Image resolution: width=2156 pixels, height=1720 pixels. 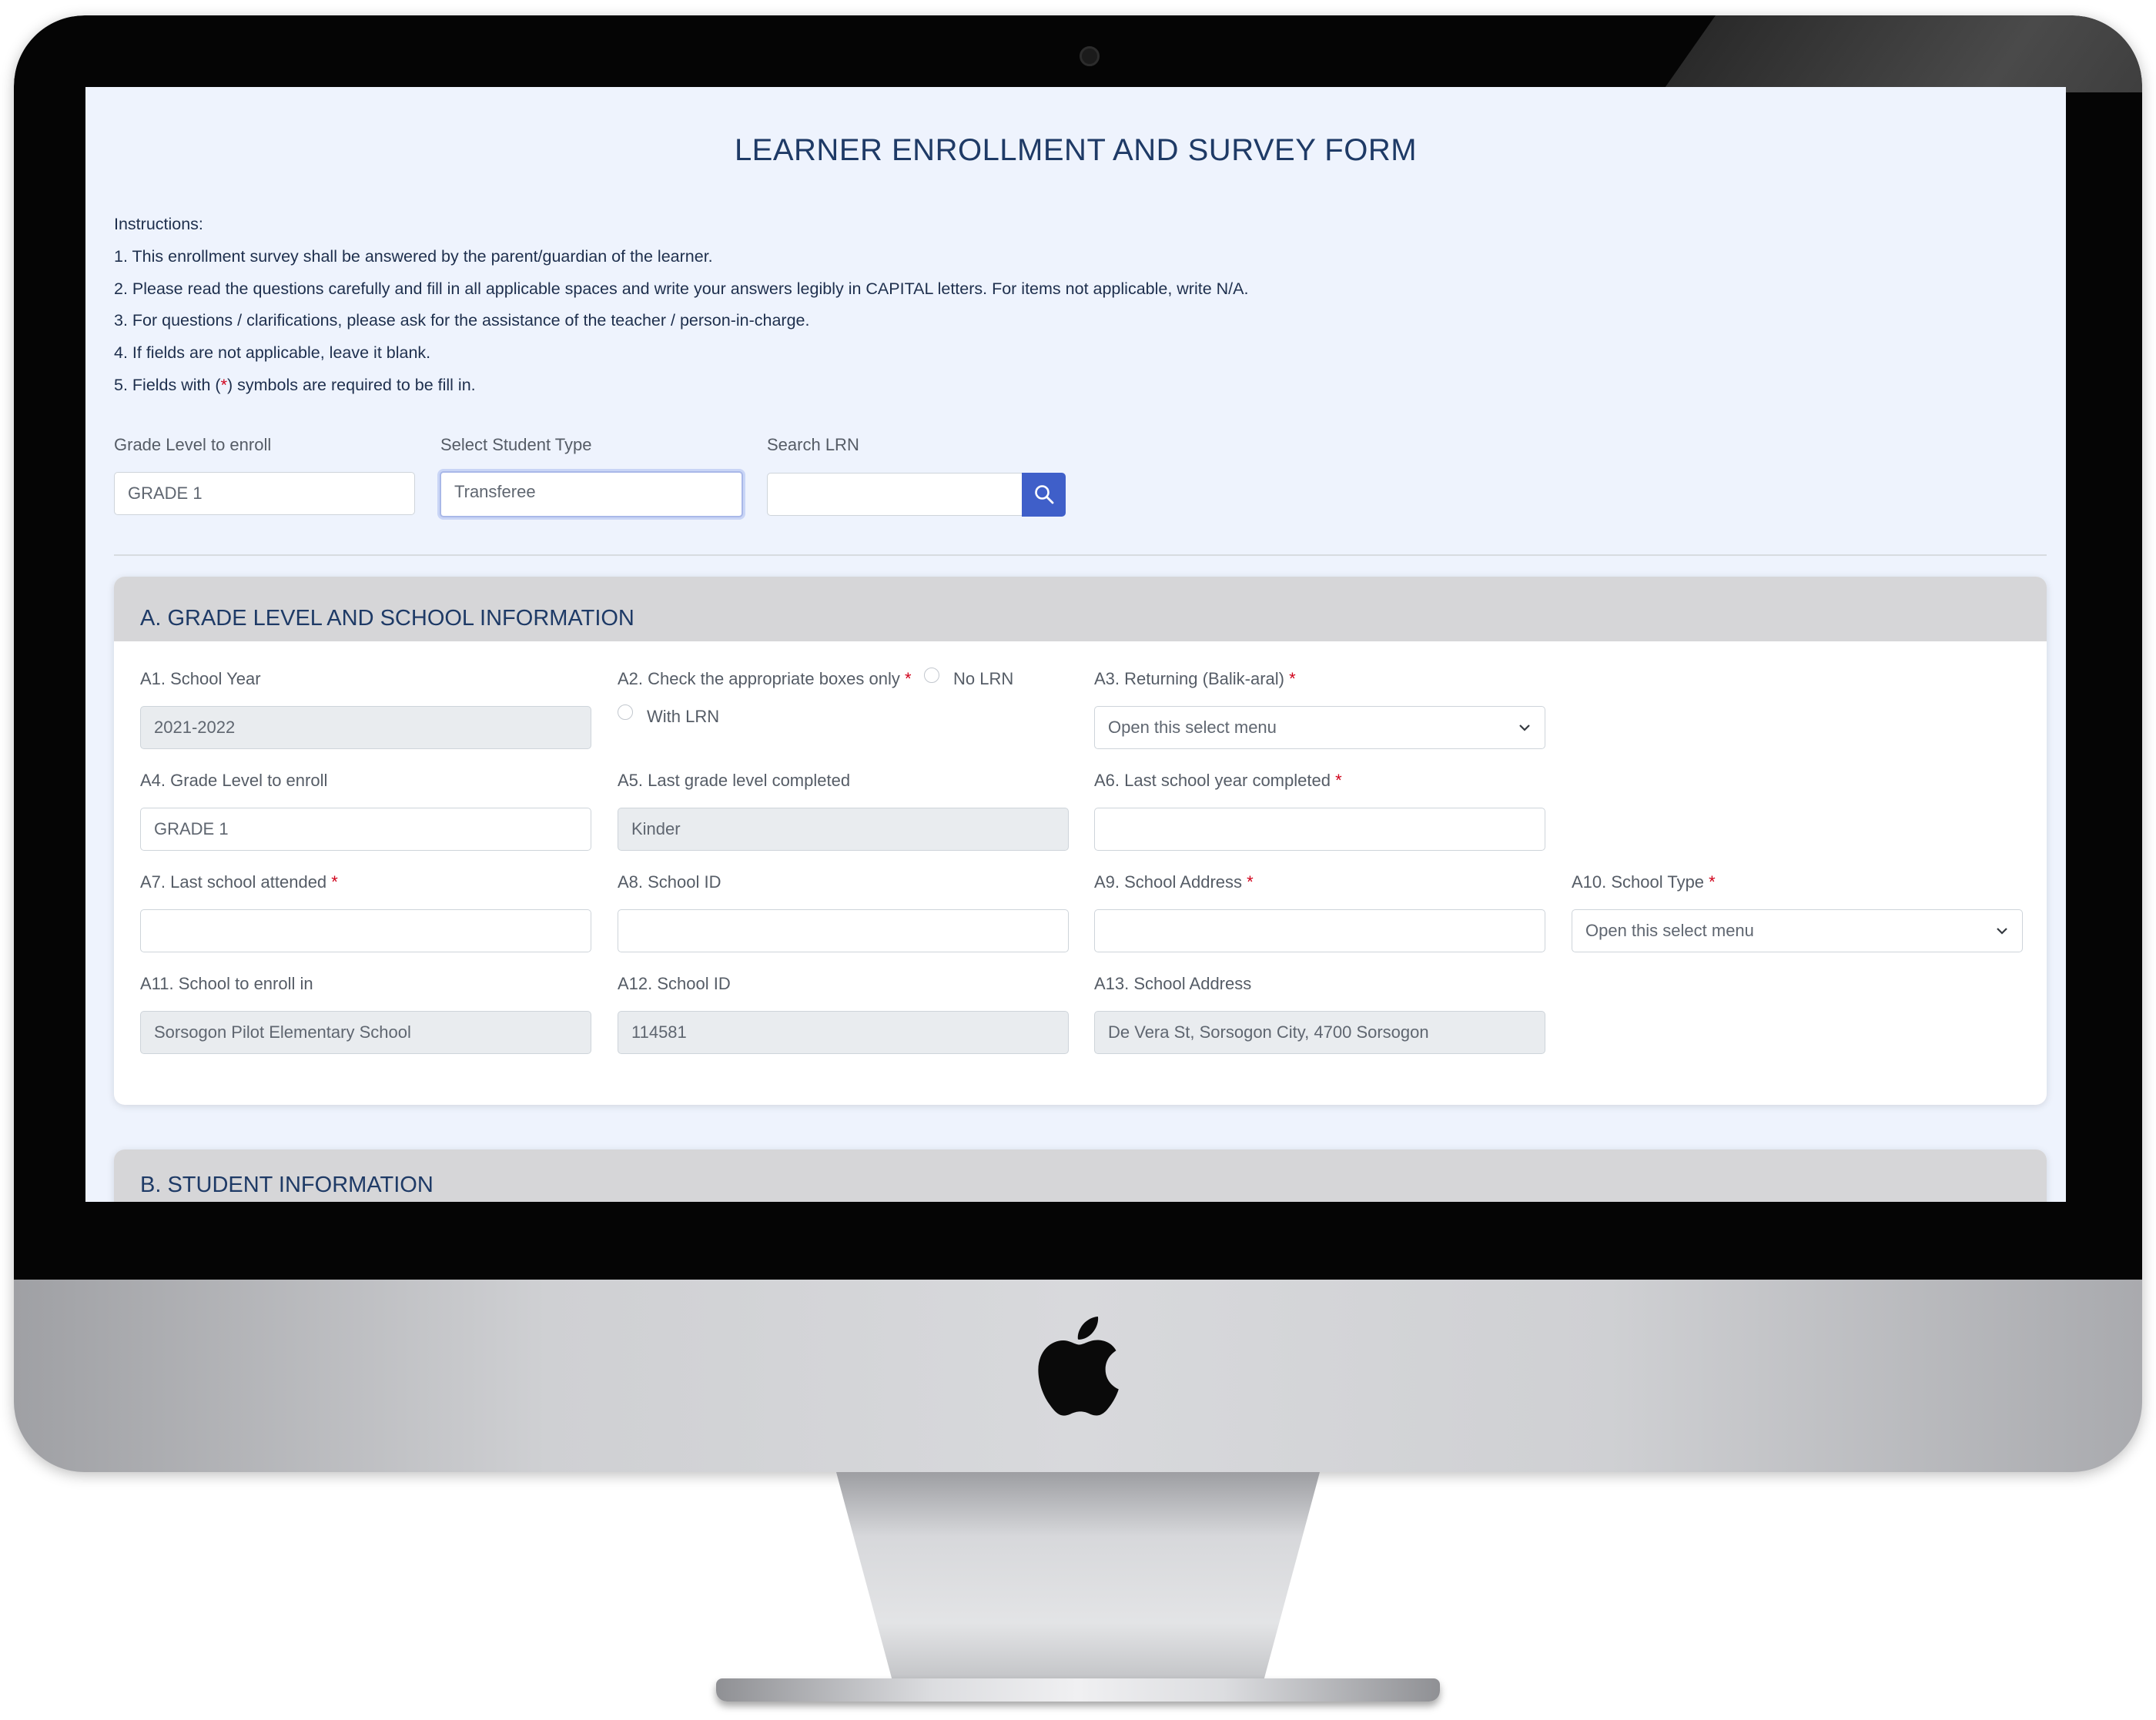 I want to click on last-school-attended-field, so click(x=365, y=930).